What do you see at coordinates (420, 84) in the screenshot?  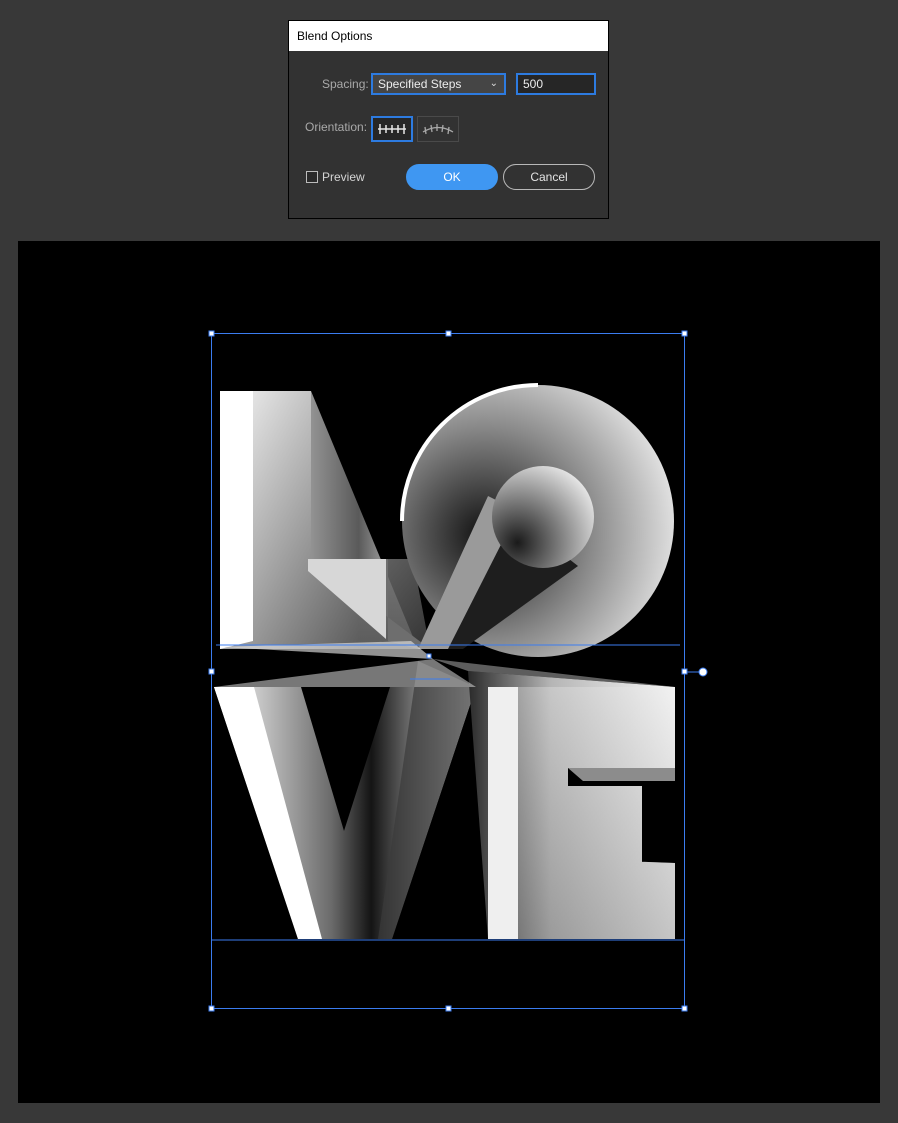 I see `spacing-select-value: Specified Steps` at bounding box center [420, 84].